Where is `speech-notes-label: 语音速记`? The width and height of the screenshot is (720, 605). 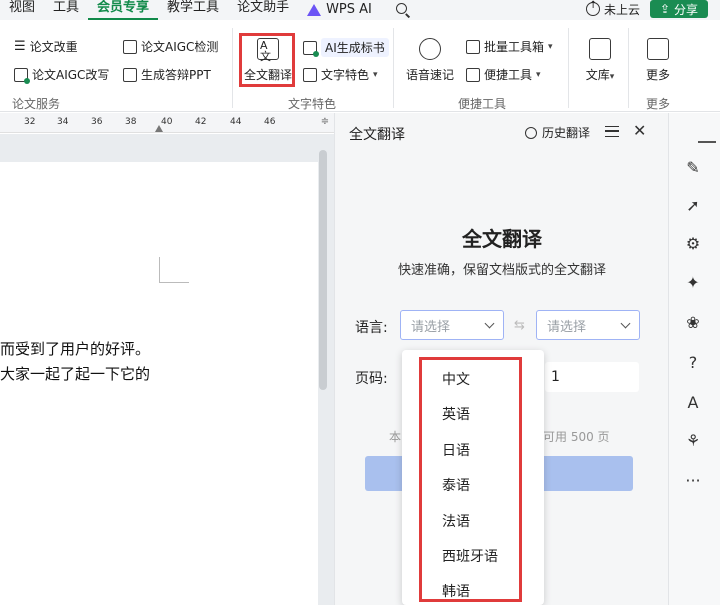 speech-notes-label: 语音速记 is located at coordinates (429, 75).